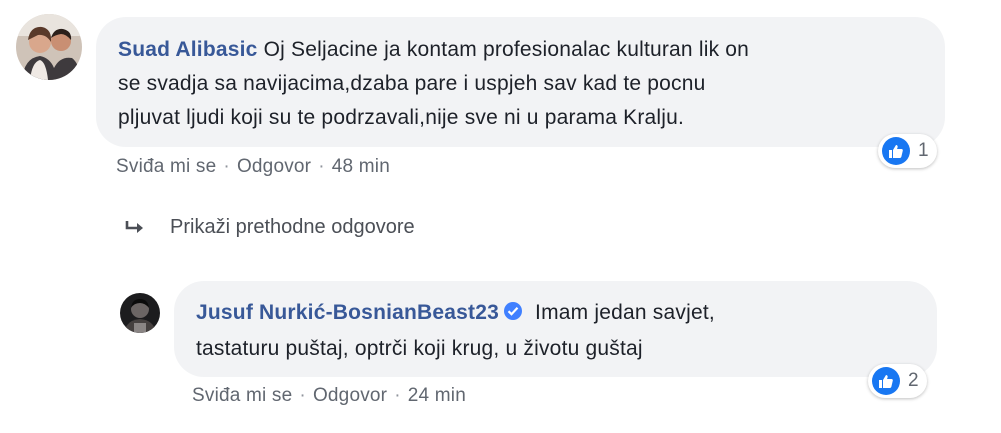  I want to click on verified-badge-icon, so click(513, 315).